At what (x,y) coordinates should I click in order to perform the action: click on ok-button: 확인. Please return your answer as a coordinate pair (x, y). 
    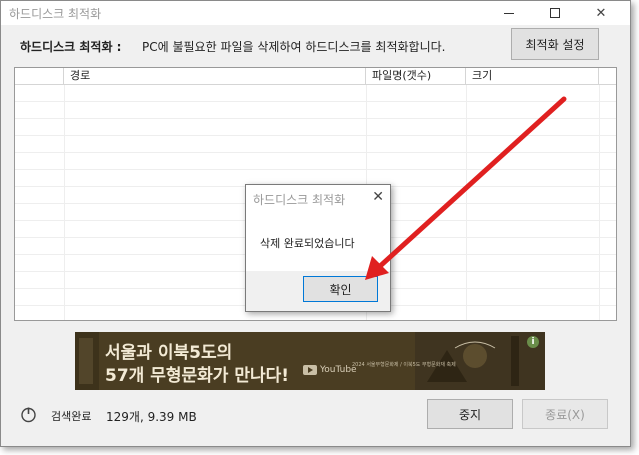
    Looking at the image, I should click on (340, 289).